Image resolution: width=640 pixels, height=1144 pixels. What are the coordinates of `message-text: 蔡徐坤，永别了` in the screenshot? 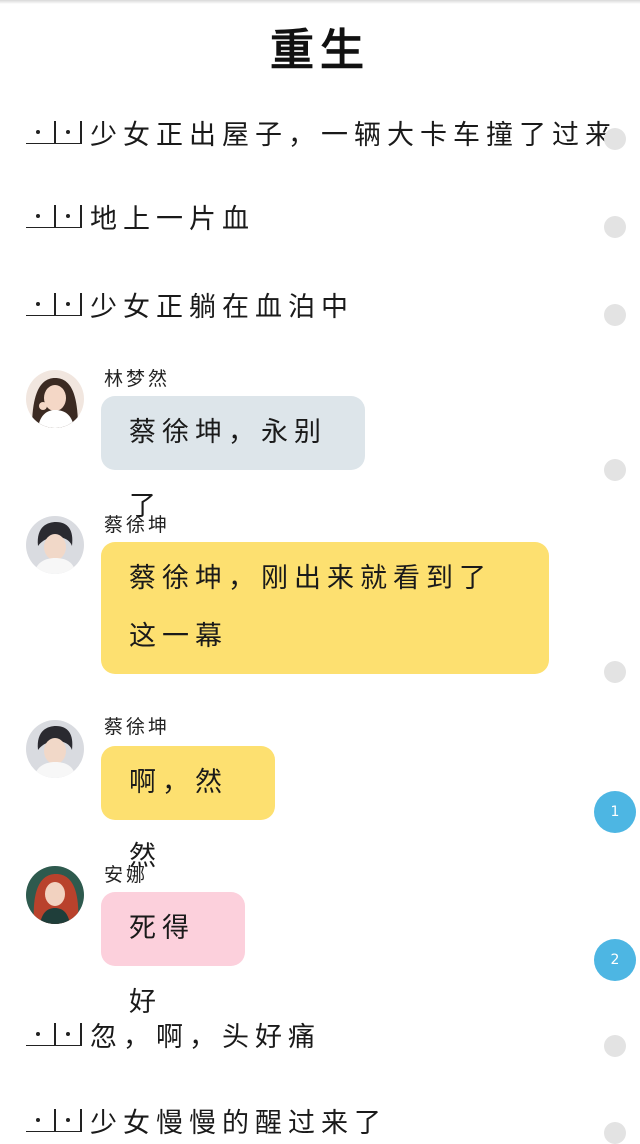 It's located at (228, 469).